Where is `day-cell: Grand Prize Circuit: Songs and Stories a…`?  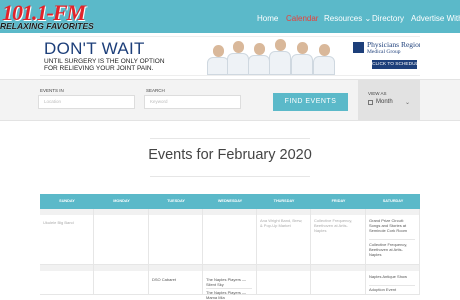 day-cell: Grand Prize Circuit: Songs and Stories a… is located at coordinates (393, 237).